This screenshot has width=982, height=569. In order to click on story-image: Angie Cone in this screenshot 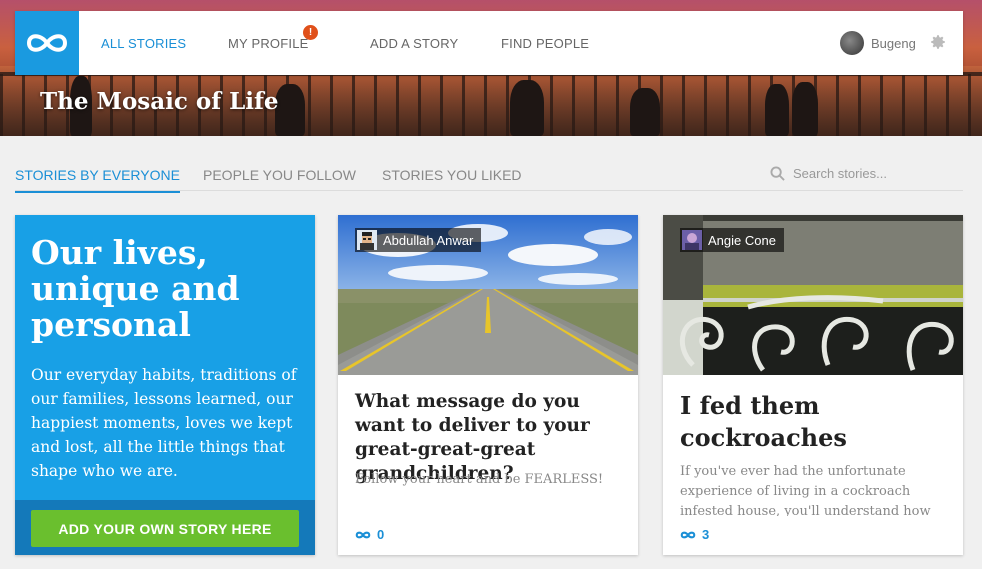, I will do `click(813, 295)`.